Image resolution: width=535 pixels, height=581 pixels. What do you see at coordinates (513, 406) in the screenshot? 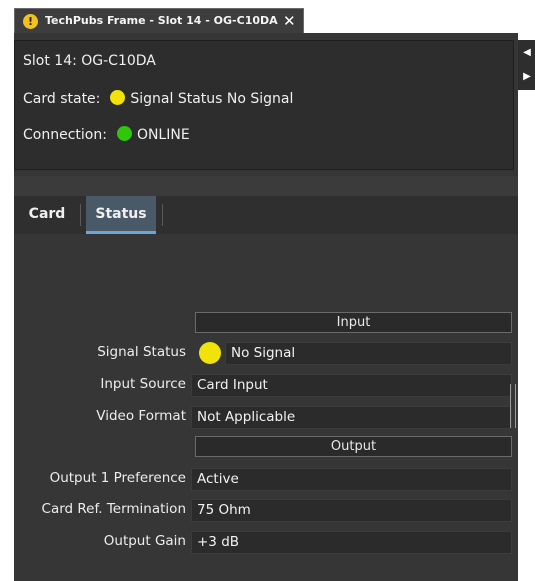
I see `splitter-handle` at bounding box center [513, 406].